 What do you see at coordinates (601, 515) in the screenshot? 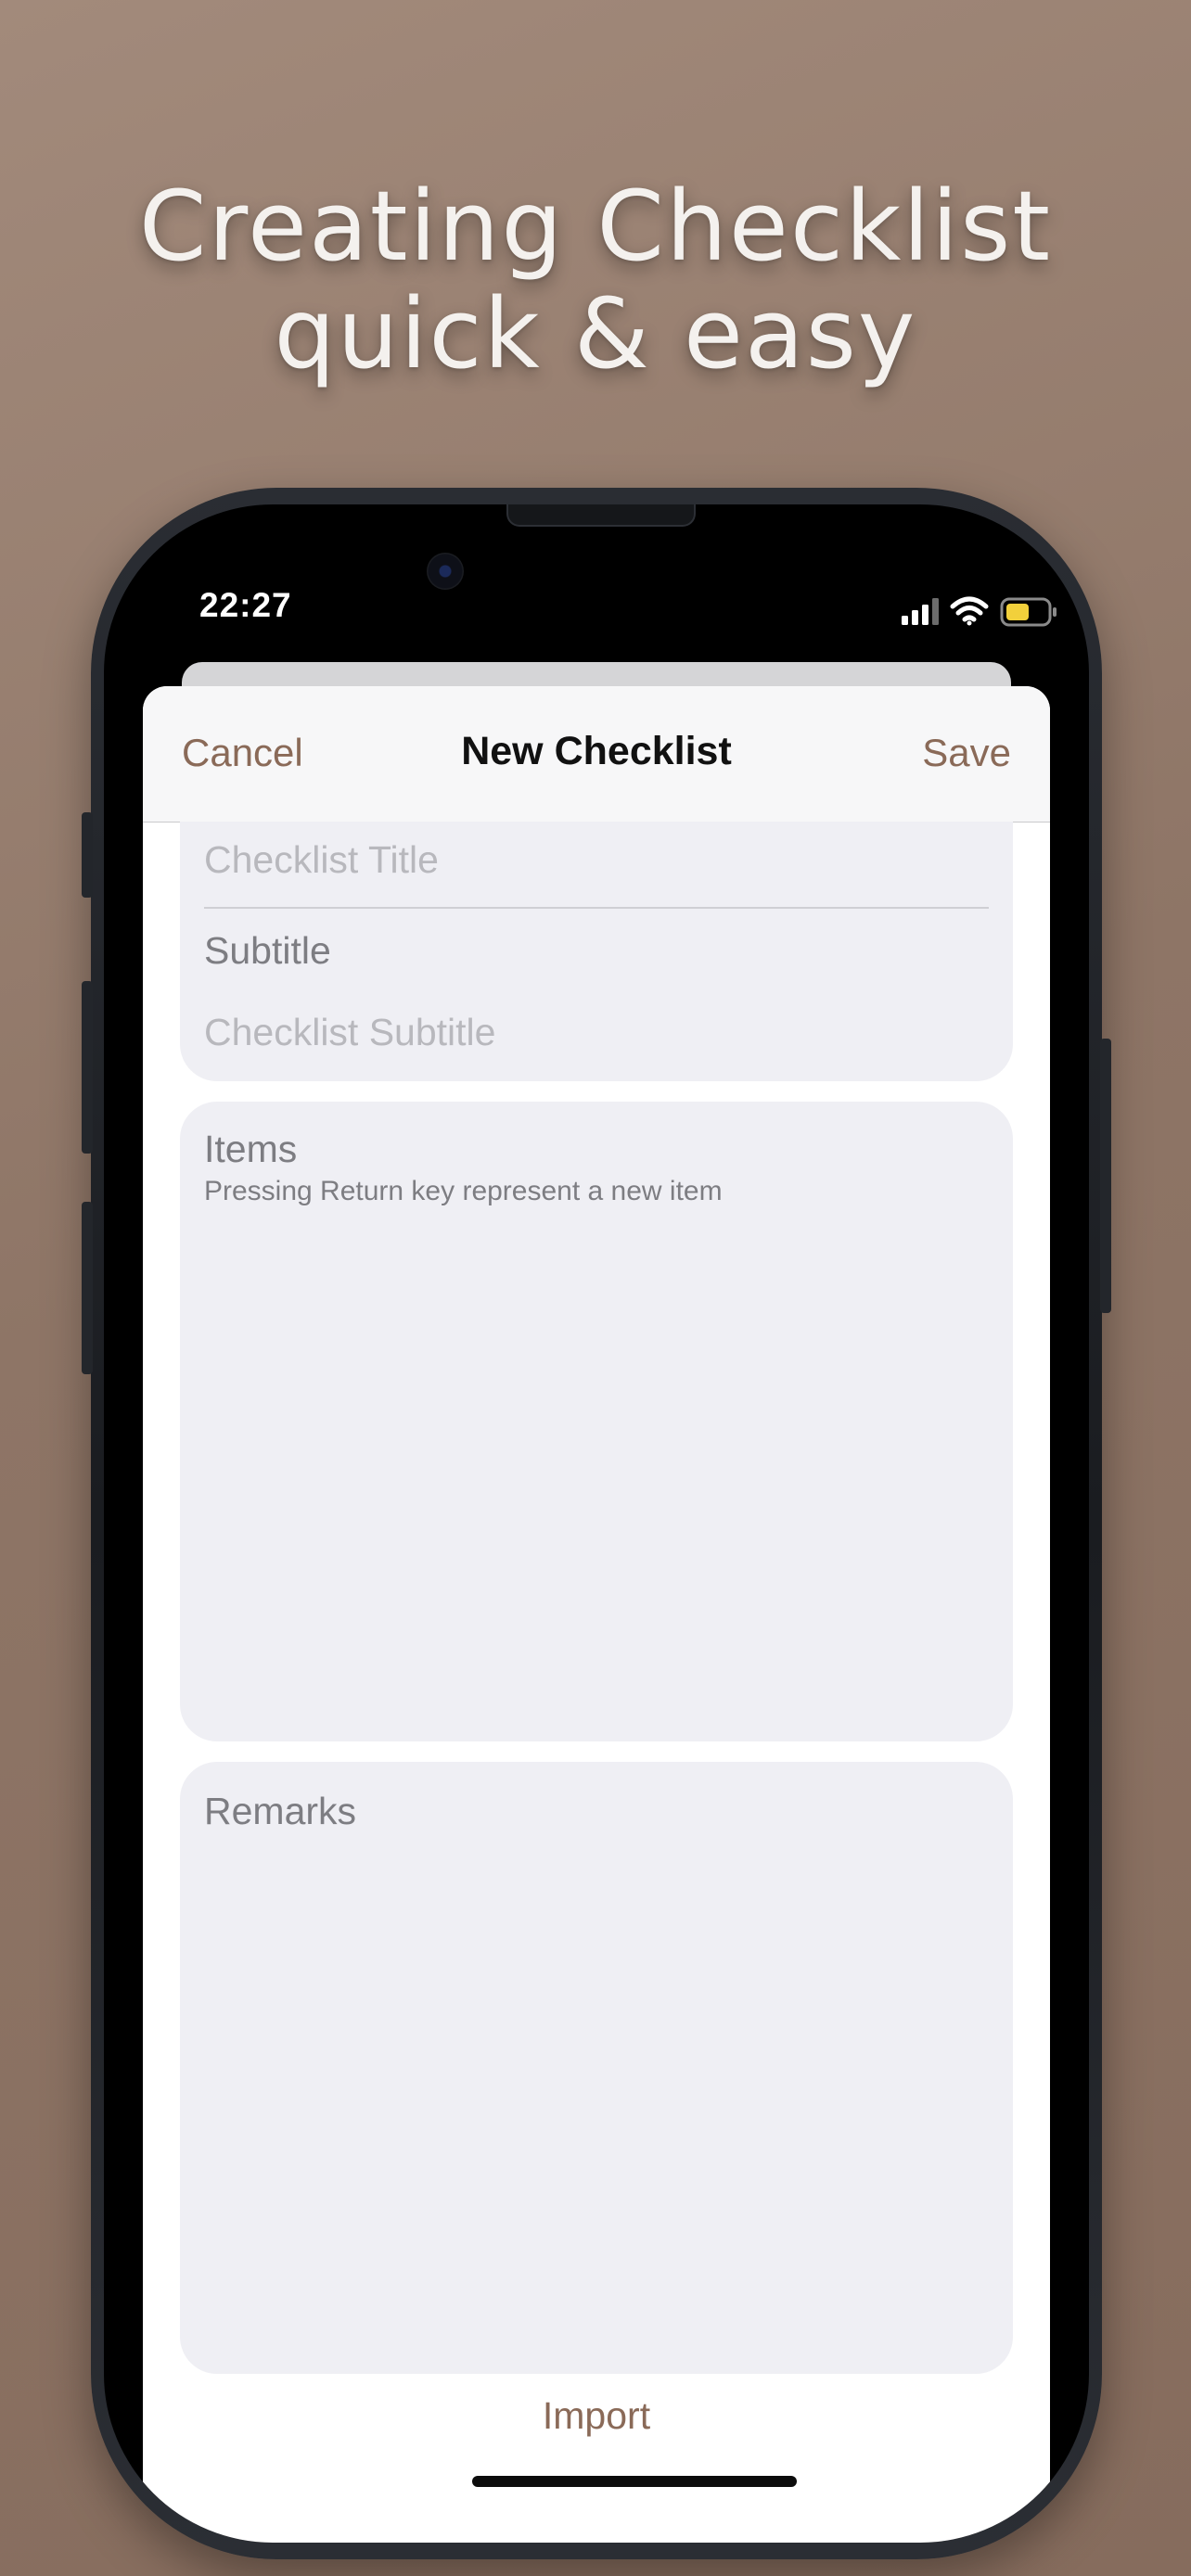
I see `speaker-grille` at bounding box center [601, 515].